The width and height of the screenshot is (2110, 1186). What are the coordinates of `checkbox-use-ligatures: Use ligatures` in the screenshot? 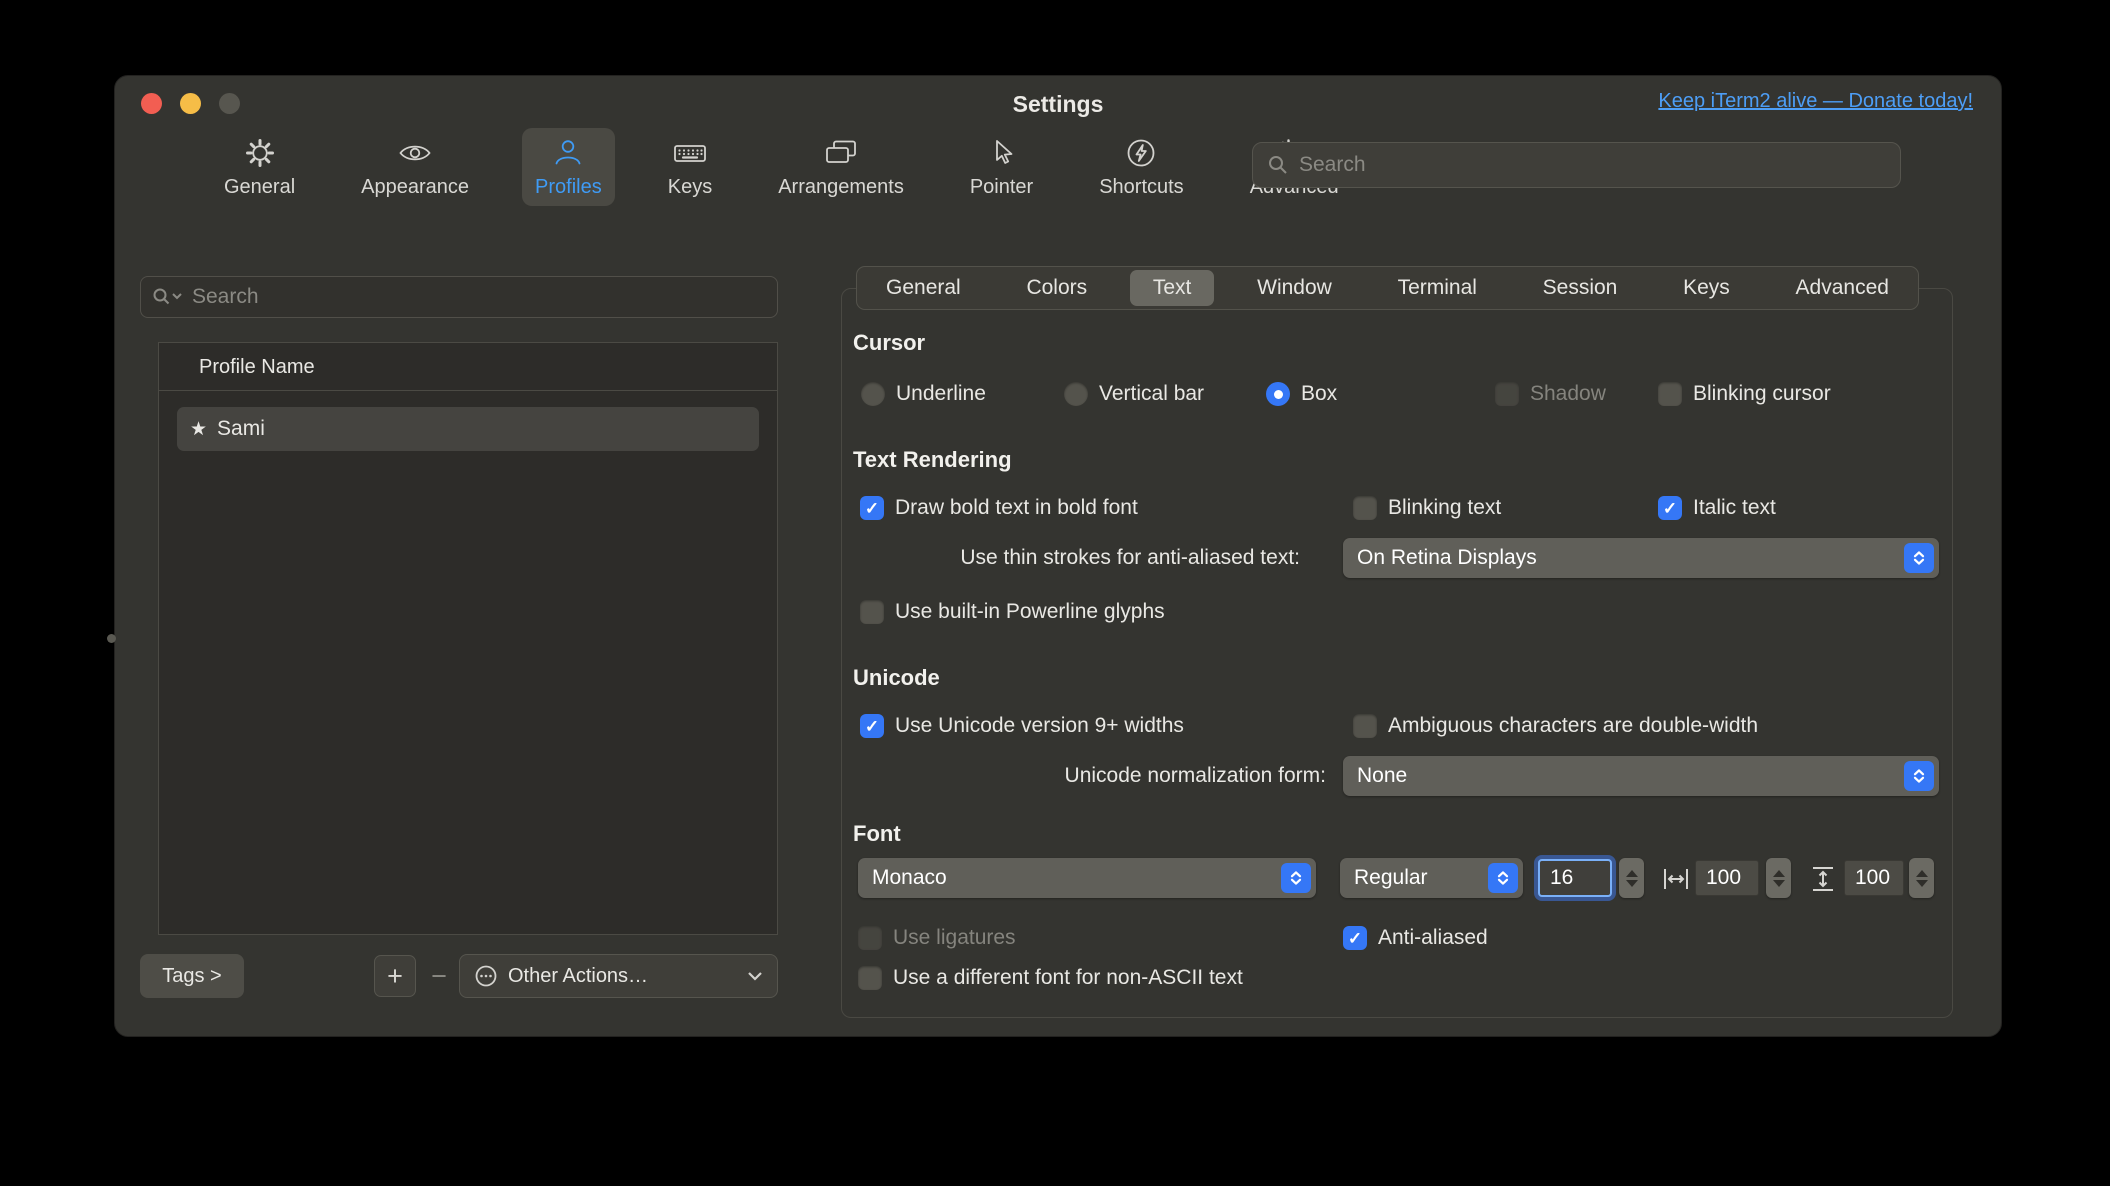 It's located at (937, 938).